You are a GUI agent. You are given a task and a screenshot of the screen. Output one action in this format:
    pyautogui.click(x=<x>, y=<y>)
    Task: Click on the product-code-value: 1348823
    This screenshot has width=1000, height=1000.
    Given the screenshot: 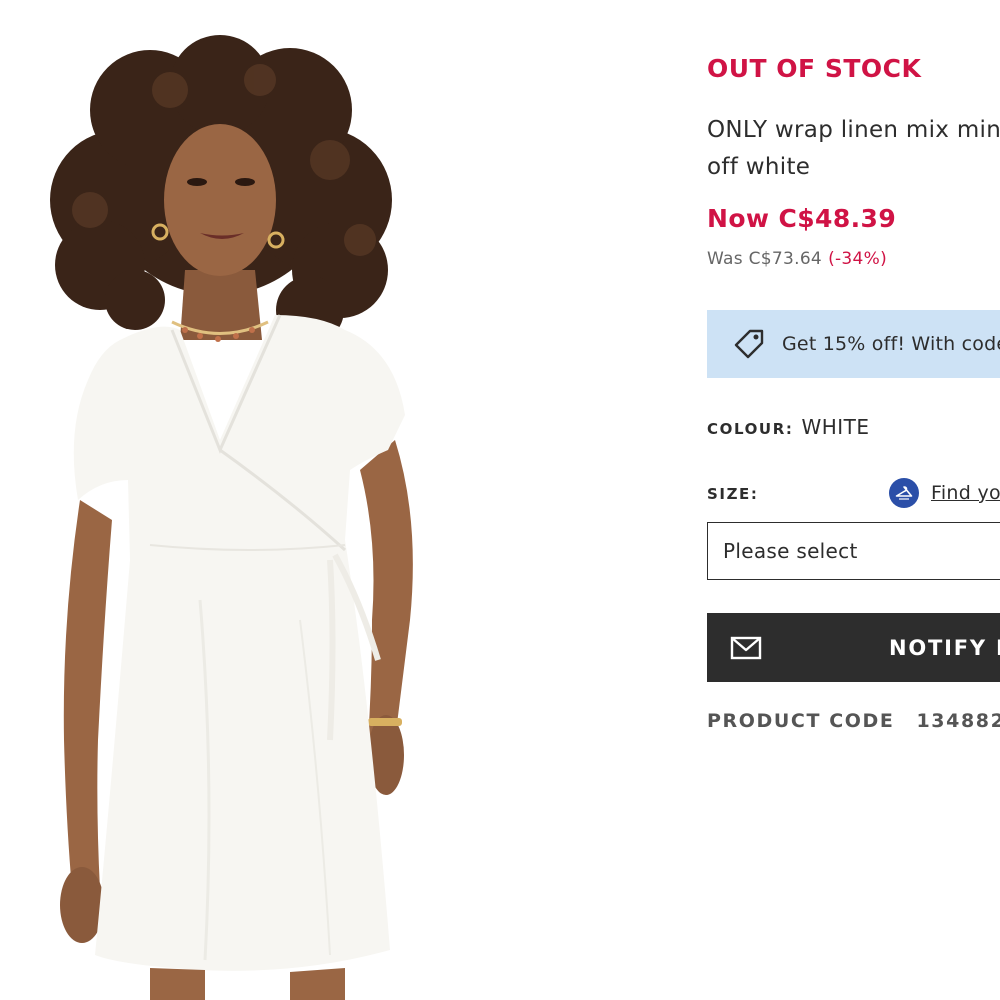 What is the action you would take?
    pyautogui.click(x=958, y=721)
    